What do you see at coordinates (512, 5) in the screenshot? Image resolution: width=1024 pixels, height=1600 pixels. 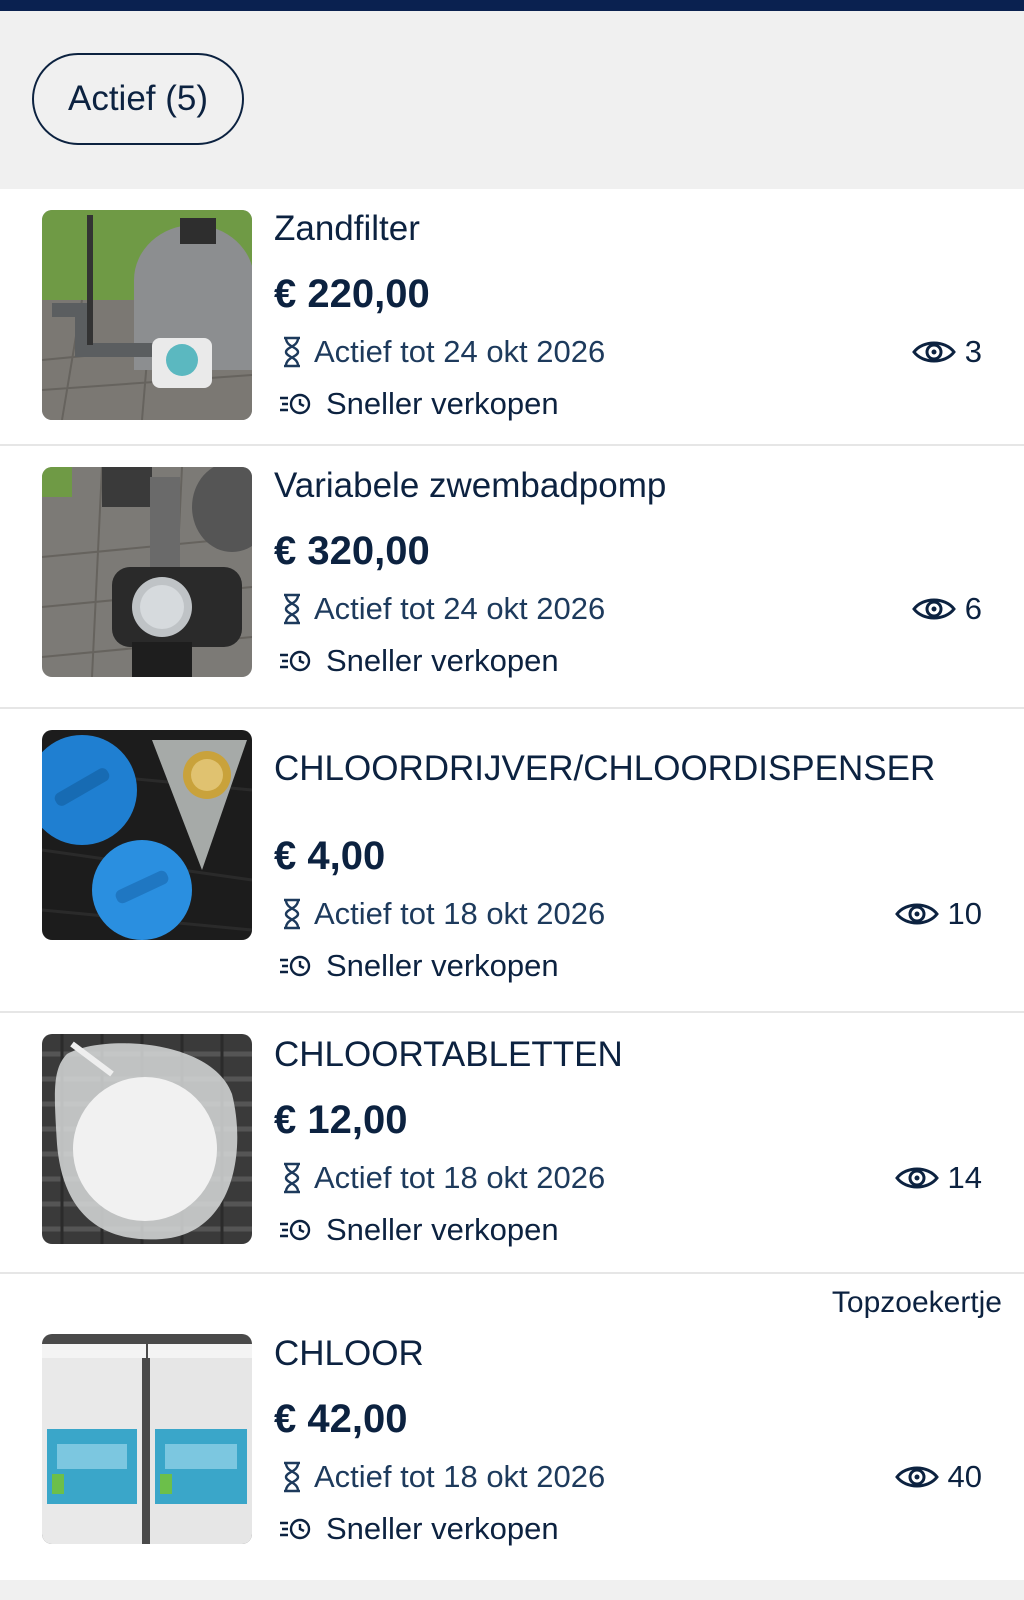 I see `top-app-bar` at bounding box center [512, 5].